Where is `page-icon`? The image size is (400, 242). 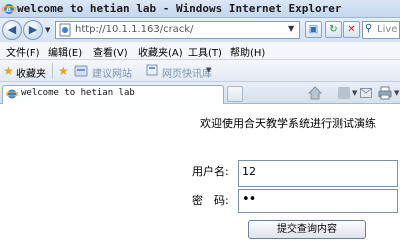 page-icon is located at coordinates (65, 30).